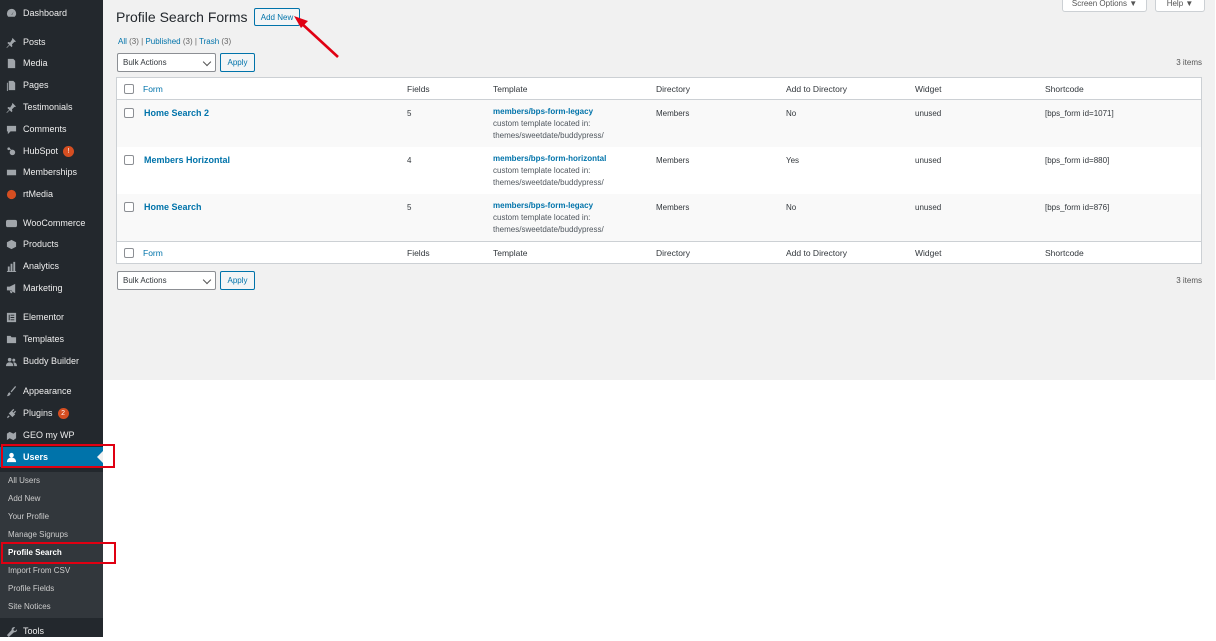 The image size is (1216, 641). I want to click on sidebar-item-appearance: Appearance, so click(51, 391).